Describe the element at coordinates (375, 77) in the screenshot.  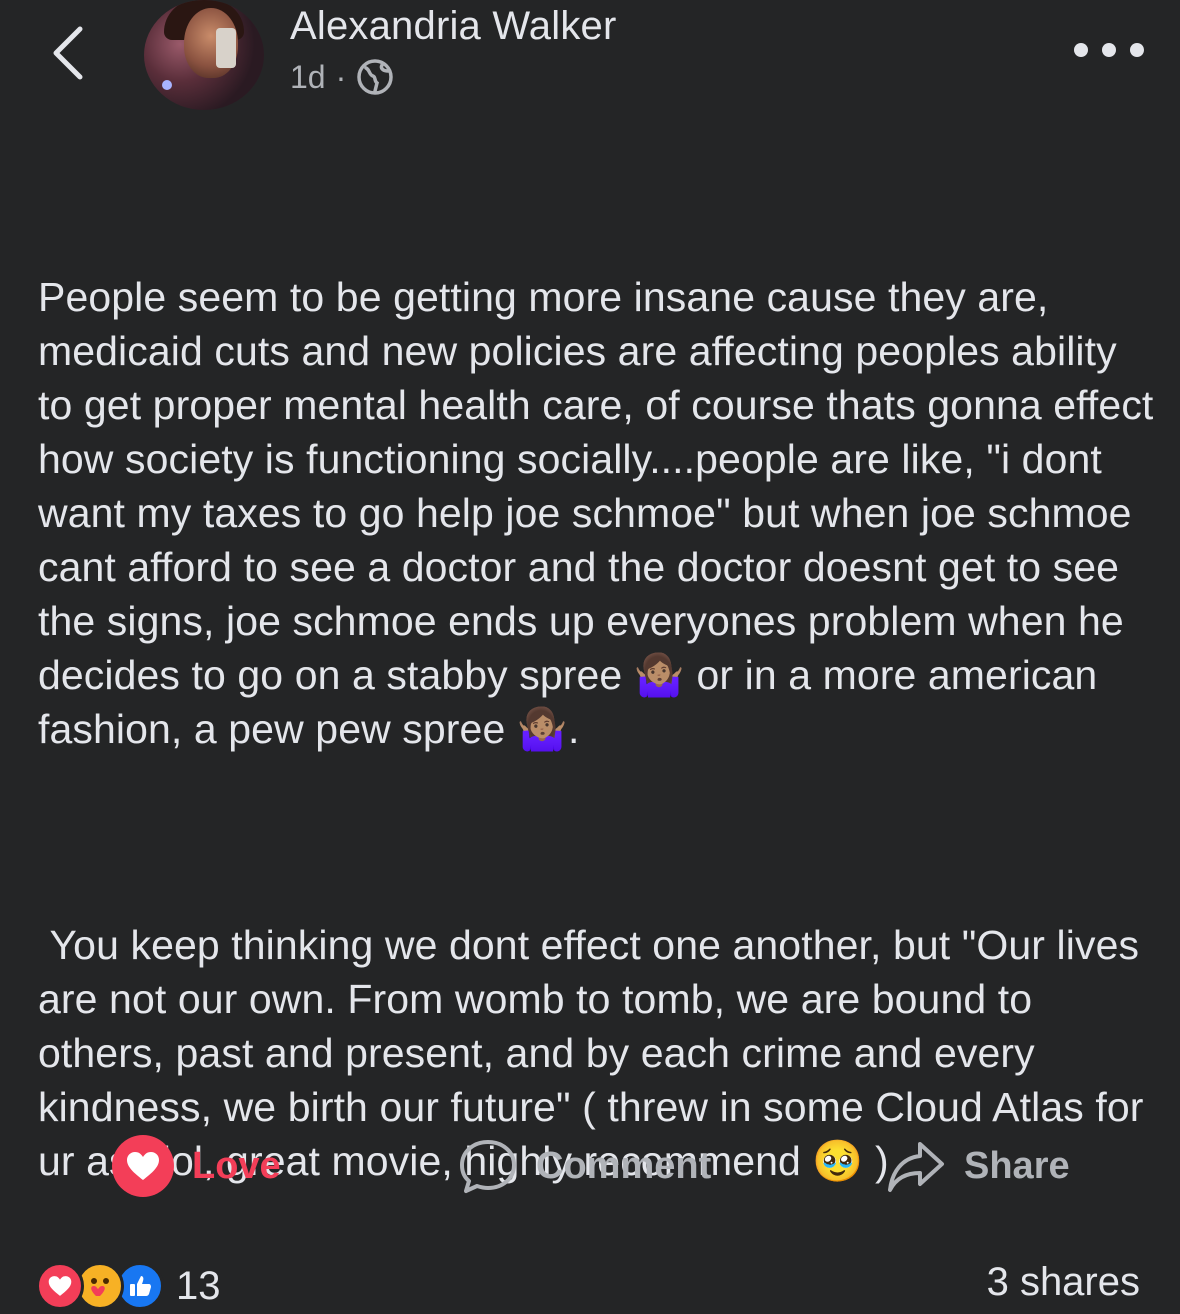
I see `globe-icon` at that location.